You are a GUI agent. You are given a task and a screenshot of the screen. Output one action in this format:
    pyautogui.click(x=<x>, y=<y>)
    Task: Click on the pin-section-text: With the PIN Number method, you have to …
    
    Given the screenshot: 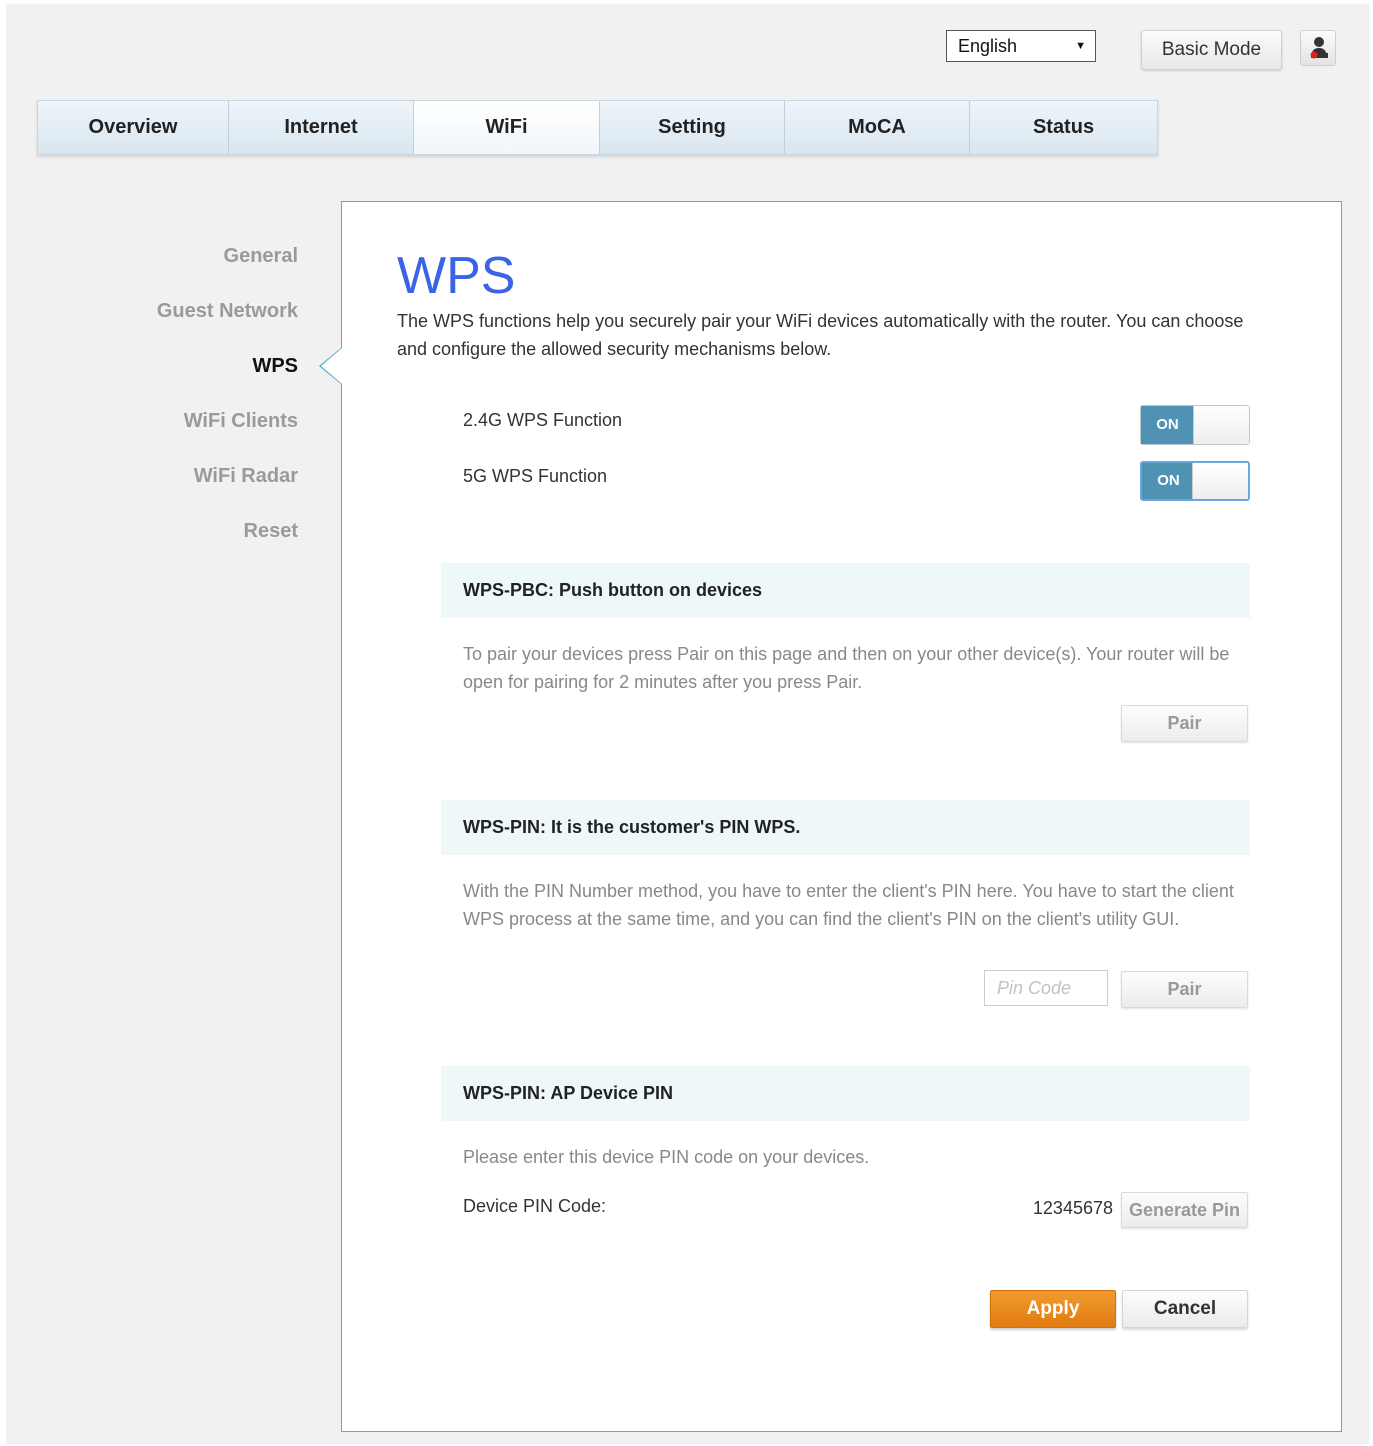 What is the action you would take?
    pyautogui.click(x=848, y=905)
    